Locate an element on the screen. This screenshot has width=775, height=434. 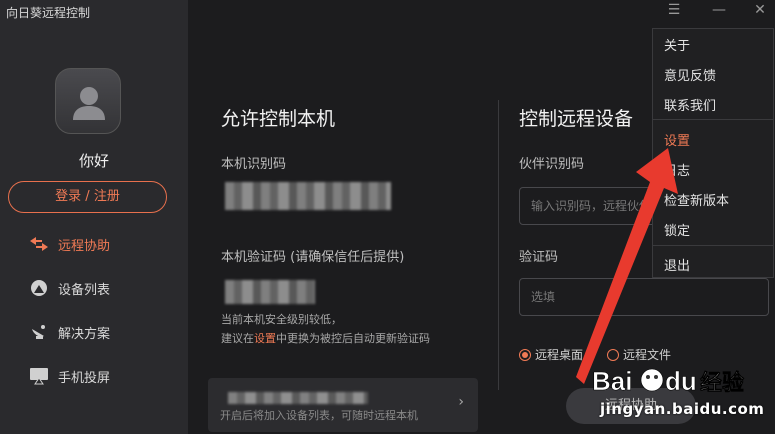
radio-unselected-icon is located at coordinates (613, 354).